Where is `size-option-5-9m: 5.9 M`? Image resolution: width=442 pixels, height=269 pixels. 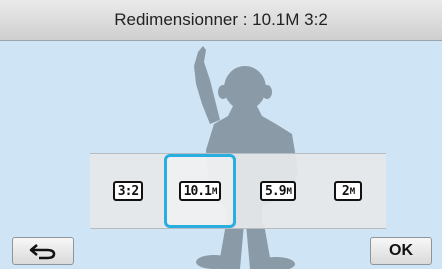
size-option-5-9m: 5.9 M is located at coordinates (278, 191).